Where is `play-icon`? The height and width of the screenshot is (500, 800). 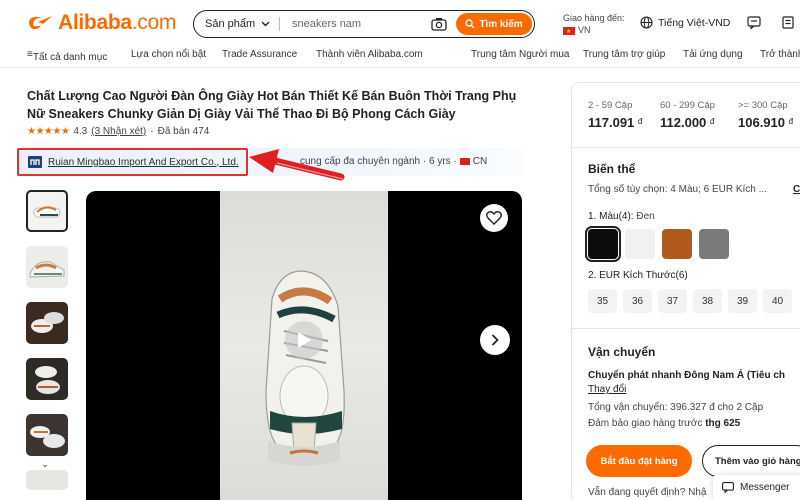
play-icon is located at coordinates (304, 340).